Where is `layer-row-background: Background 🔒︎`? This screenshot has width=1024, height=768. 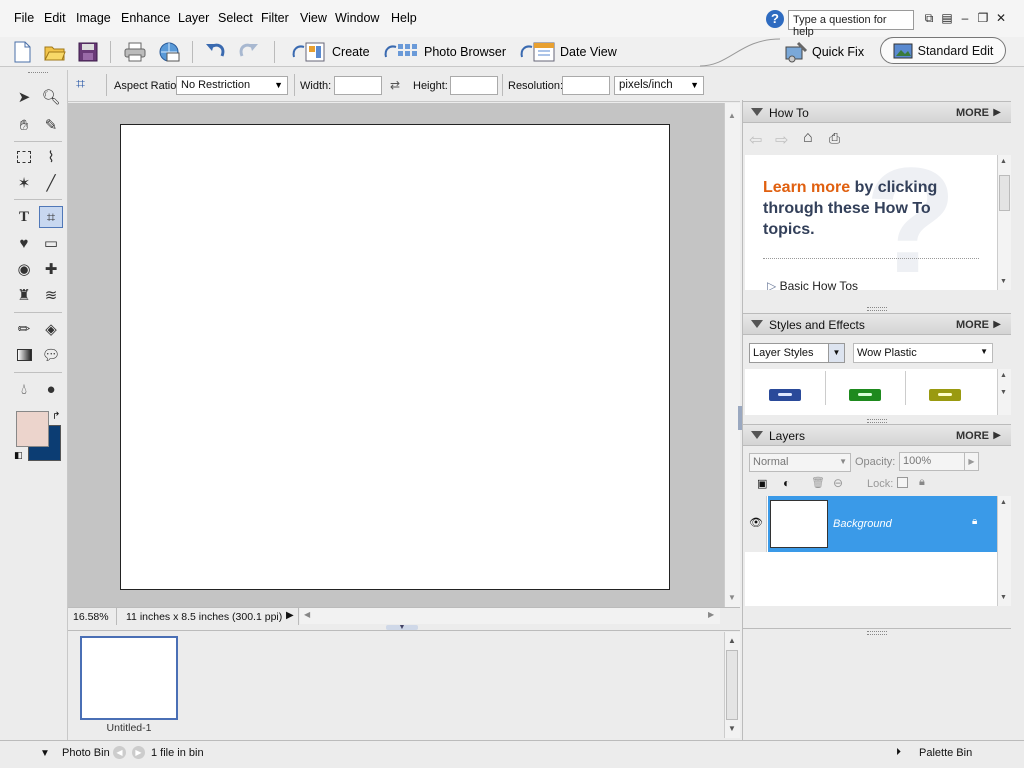
layer-row-background: Background 🔒︎ is located at coordinates (882, 524).